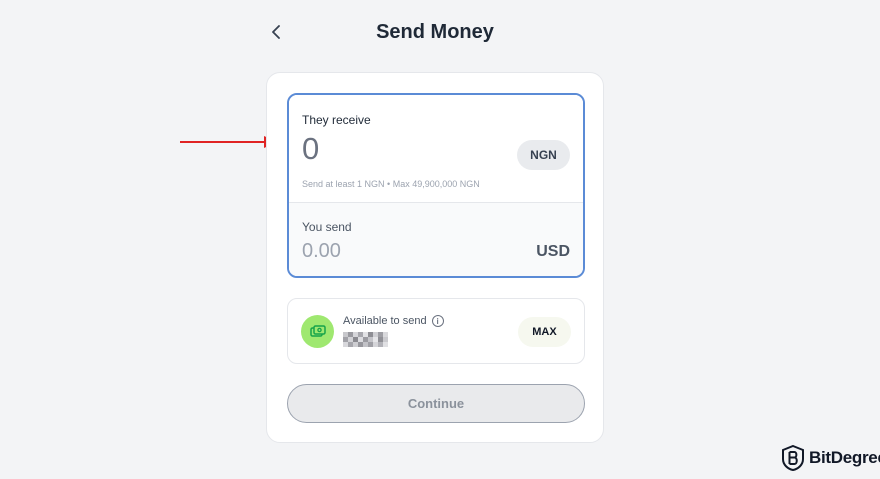  I want to click on available-balance-panel: Available to send i MAX, so click(436, 331).